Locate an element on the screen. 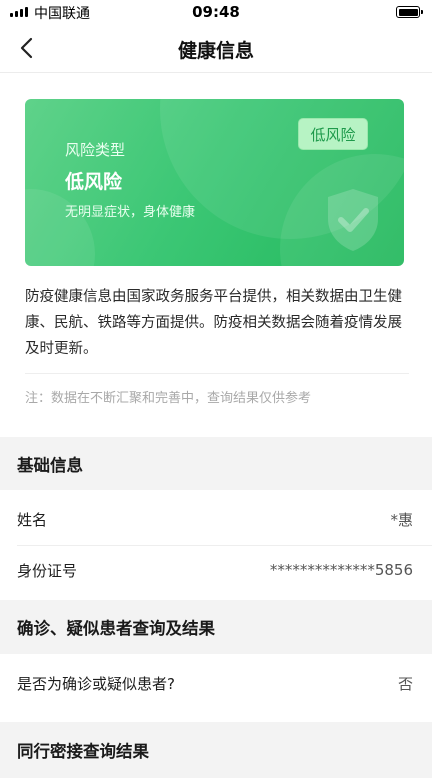 This screenshot has height=778, width=432. navigation-bar: 健康信息 is located at coordinates (216, 48).